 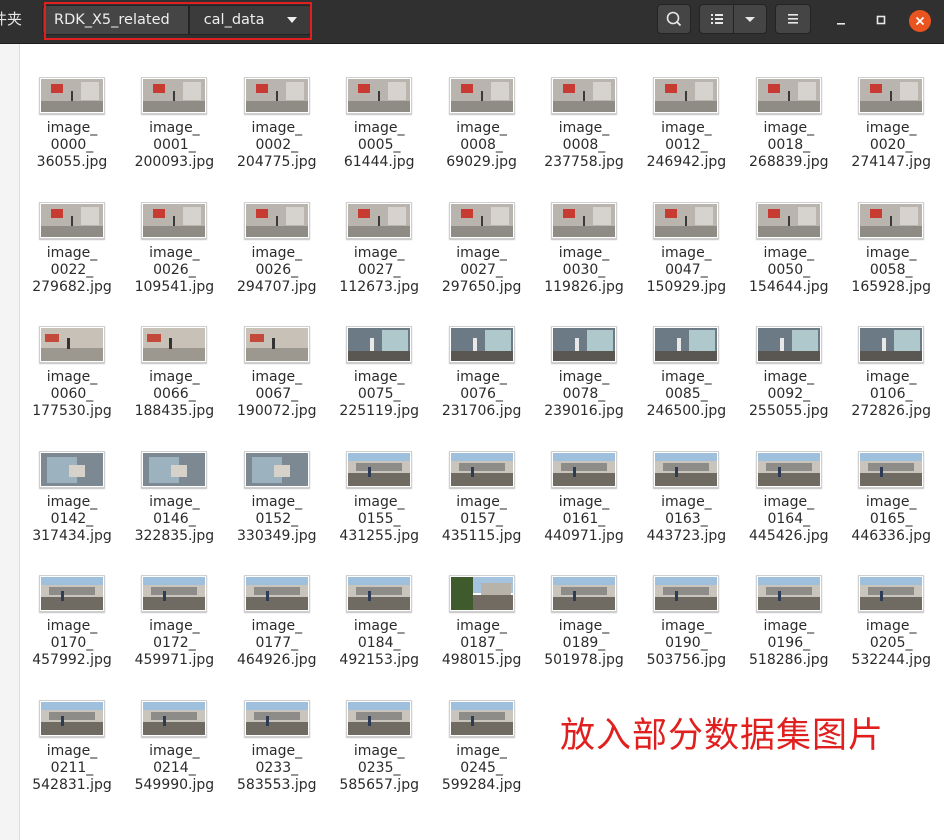 I want to click on file-item: image_ 0020_ 274147.jpg, so click(x=891, y=124).